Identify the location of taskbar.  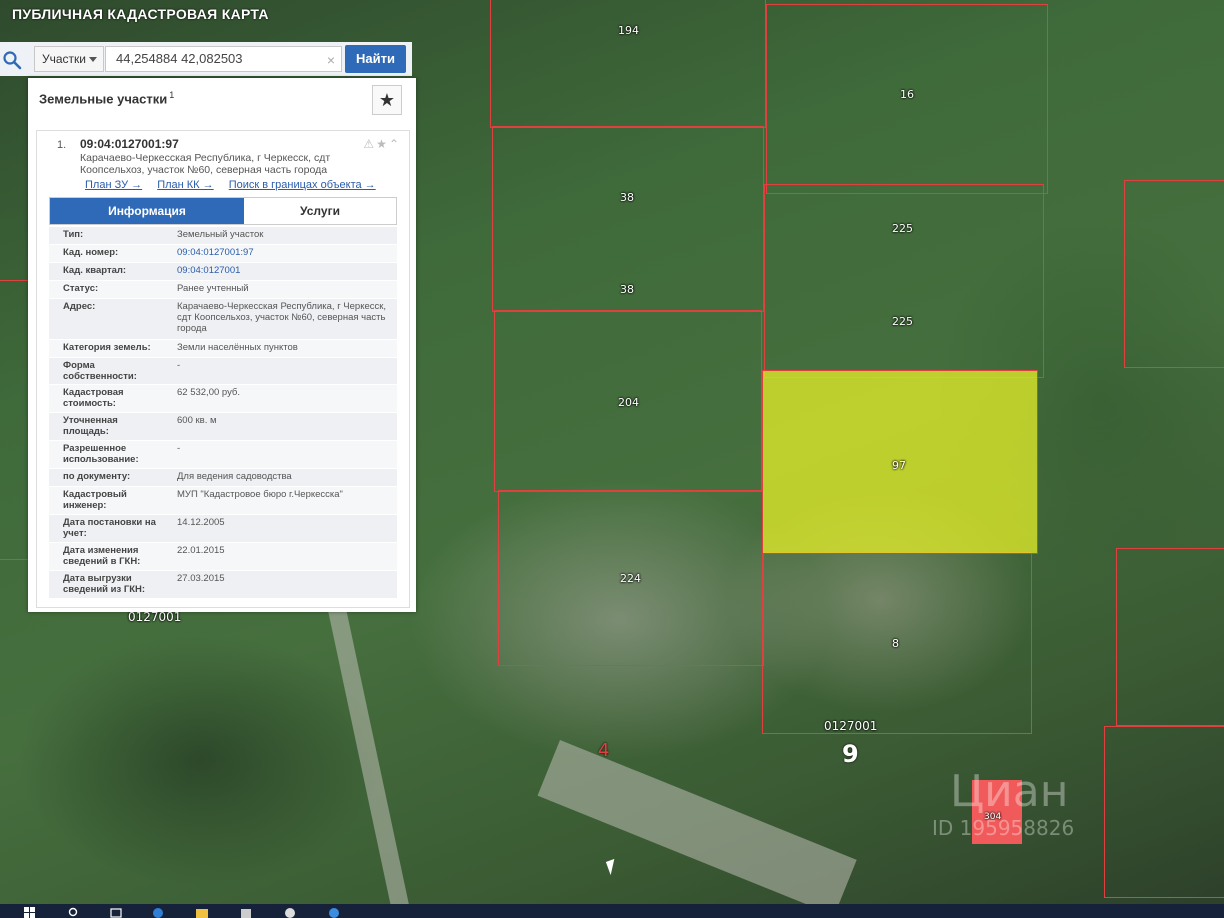
(612, 911).